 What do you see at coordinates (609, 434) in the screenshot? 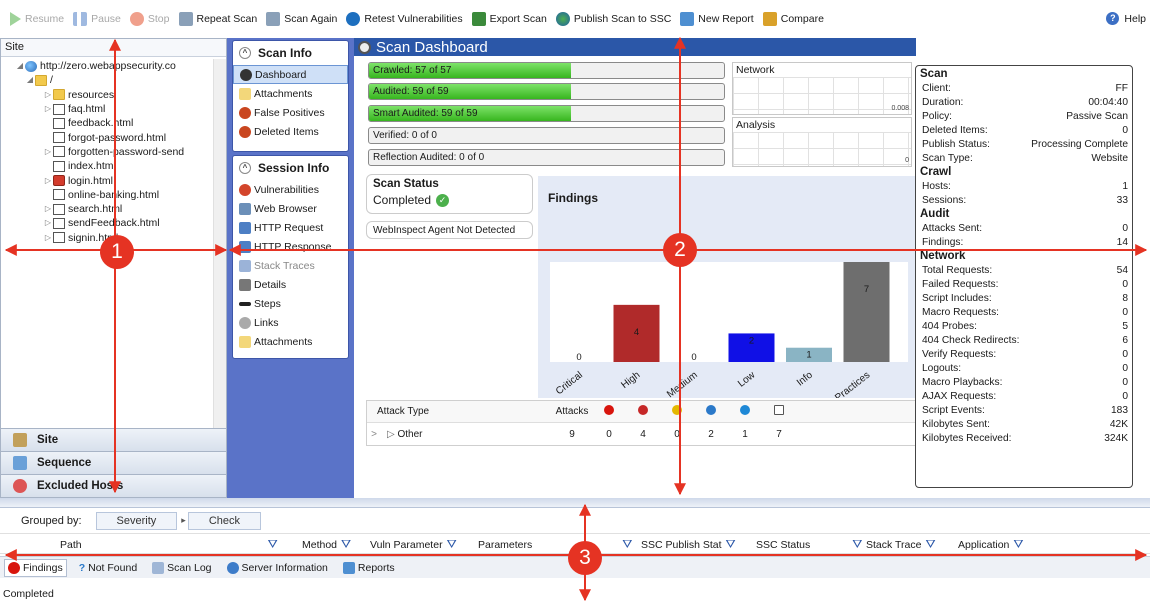
I see `critical-count: 0` at bounding box center [609, 434].